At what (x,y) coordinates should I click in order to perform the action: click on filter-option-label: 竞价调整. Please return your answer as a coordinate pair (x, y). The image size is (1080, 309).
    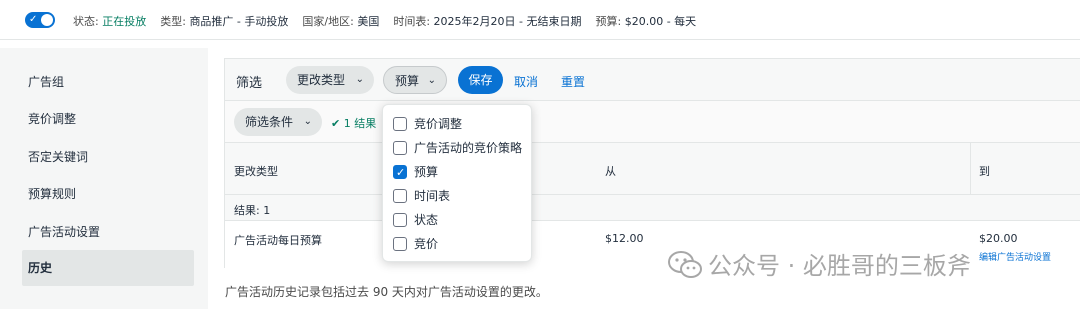
    Looking at the image, I should click on (438, 124).